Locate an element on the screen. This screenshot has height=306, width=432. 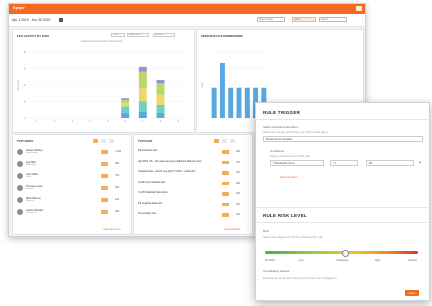
folder-select: Select Folder is located at coordinates (271, 19).